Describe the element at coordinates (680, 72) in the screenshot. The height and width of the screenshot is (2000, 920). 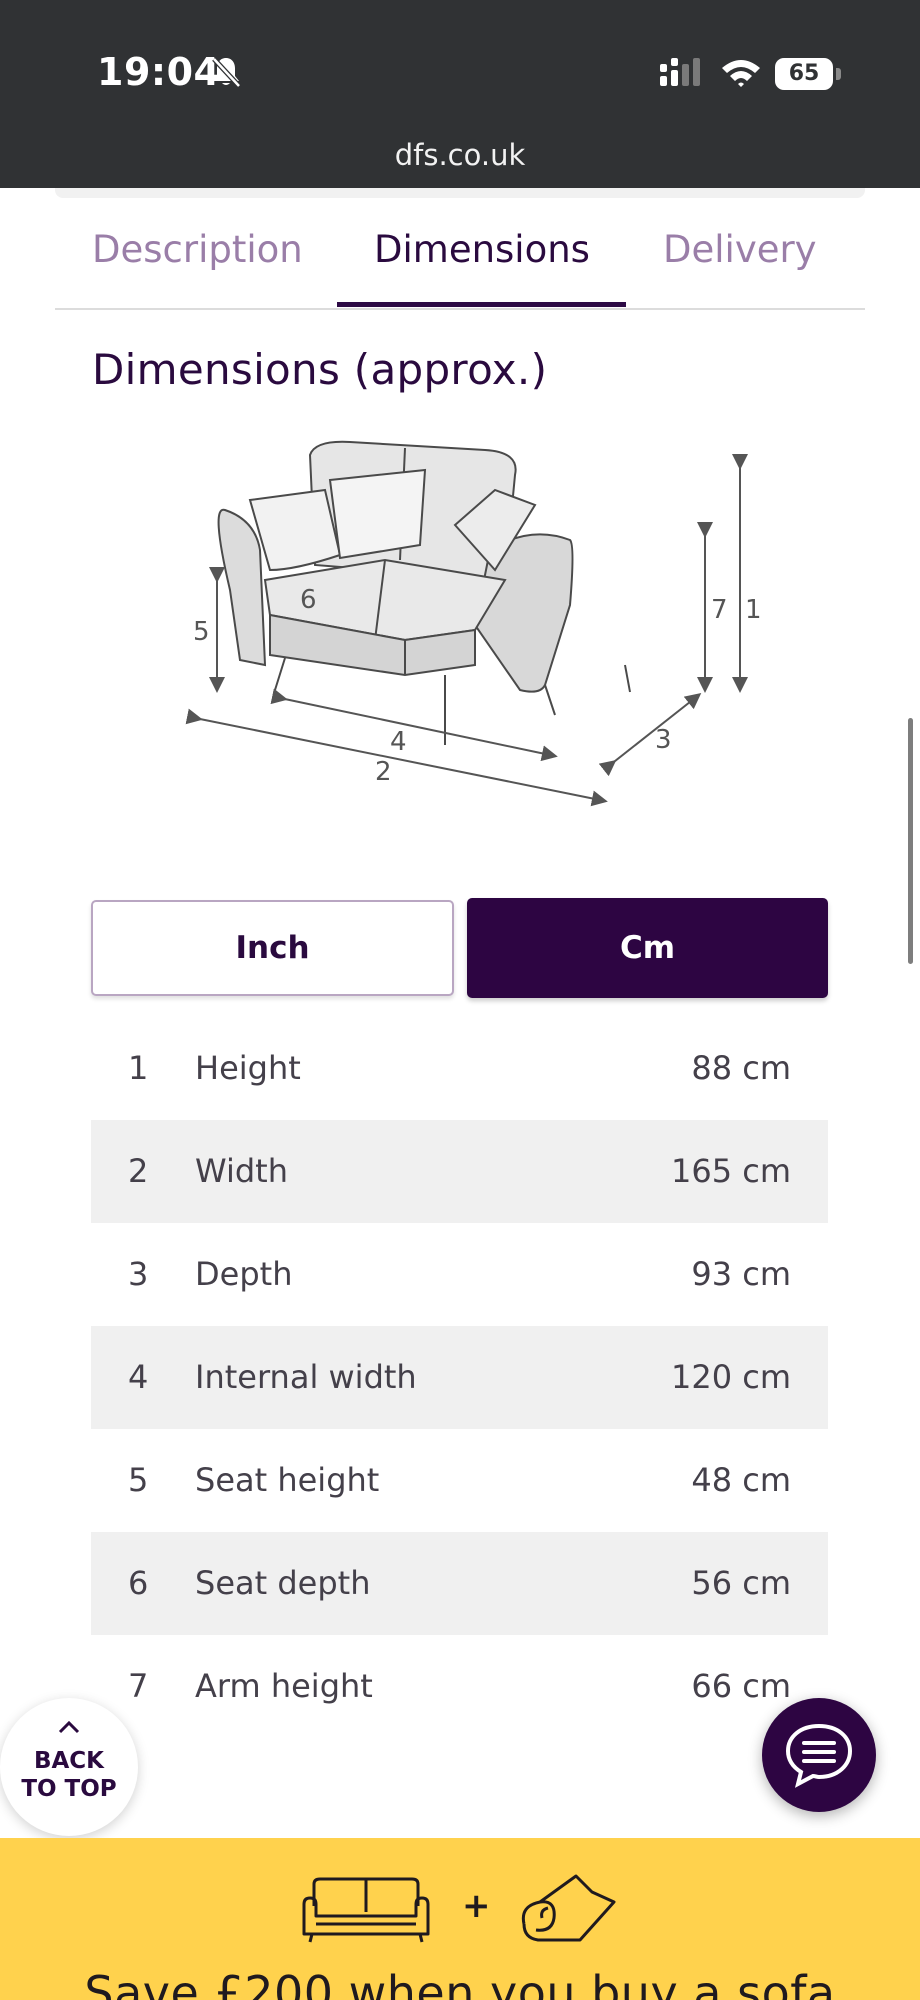
I see `cellular-signal-icon` at that location.